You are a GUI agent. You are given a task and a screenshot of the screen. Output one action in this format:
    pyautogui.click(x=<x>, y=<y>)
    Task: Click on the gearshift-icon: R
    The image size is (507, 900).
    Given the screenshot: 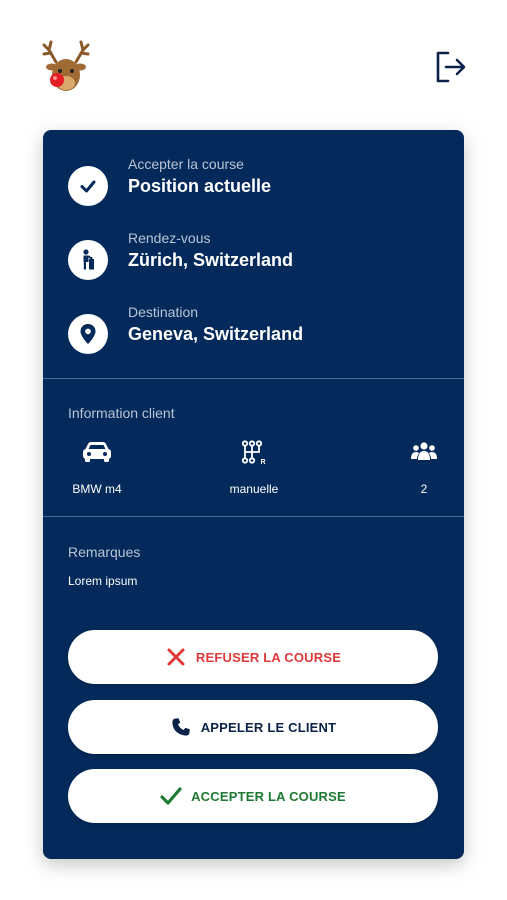 What is the action you would take?
    pyautogui.click(x=253, y=453)
    